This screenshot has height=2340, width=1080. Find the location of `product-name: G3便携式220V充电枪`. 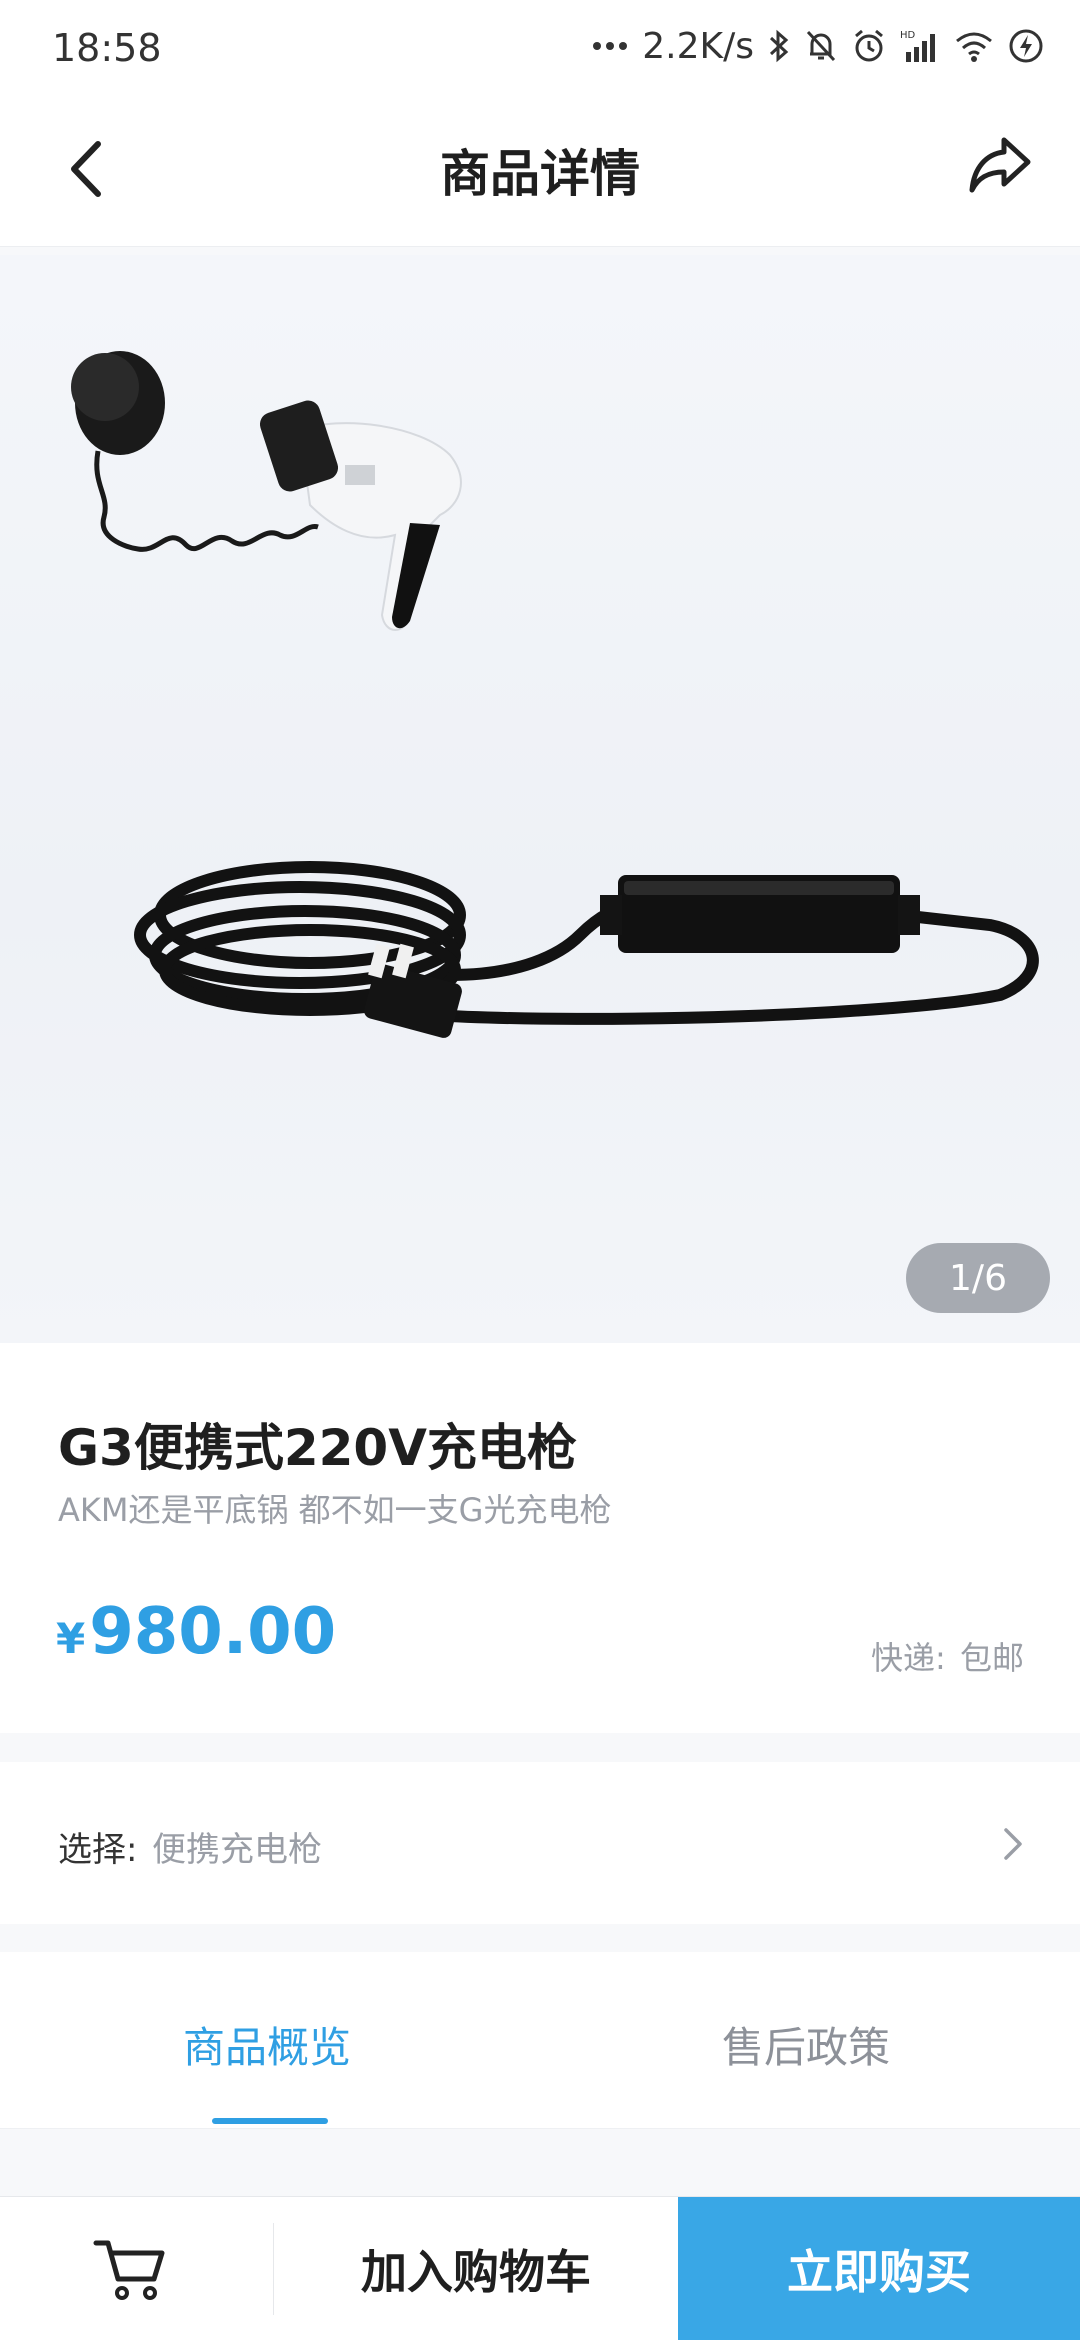

product-name: G3便携式220V充电枪 is located at coordinates (317, 1448).